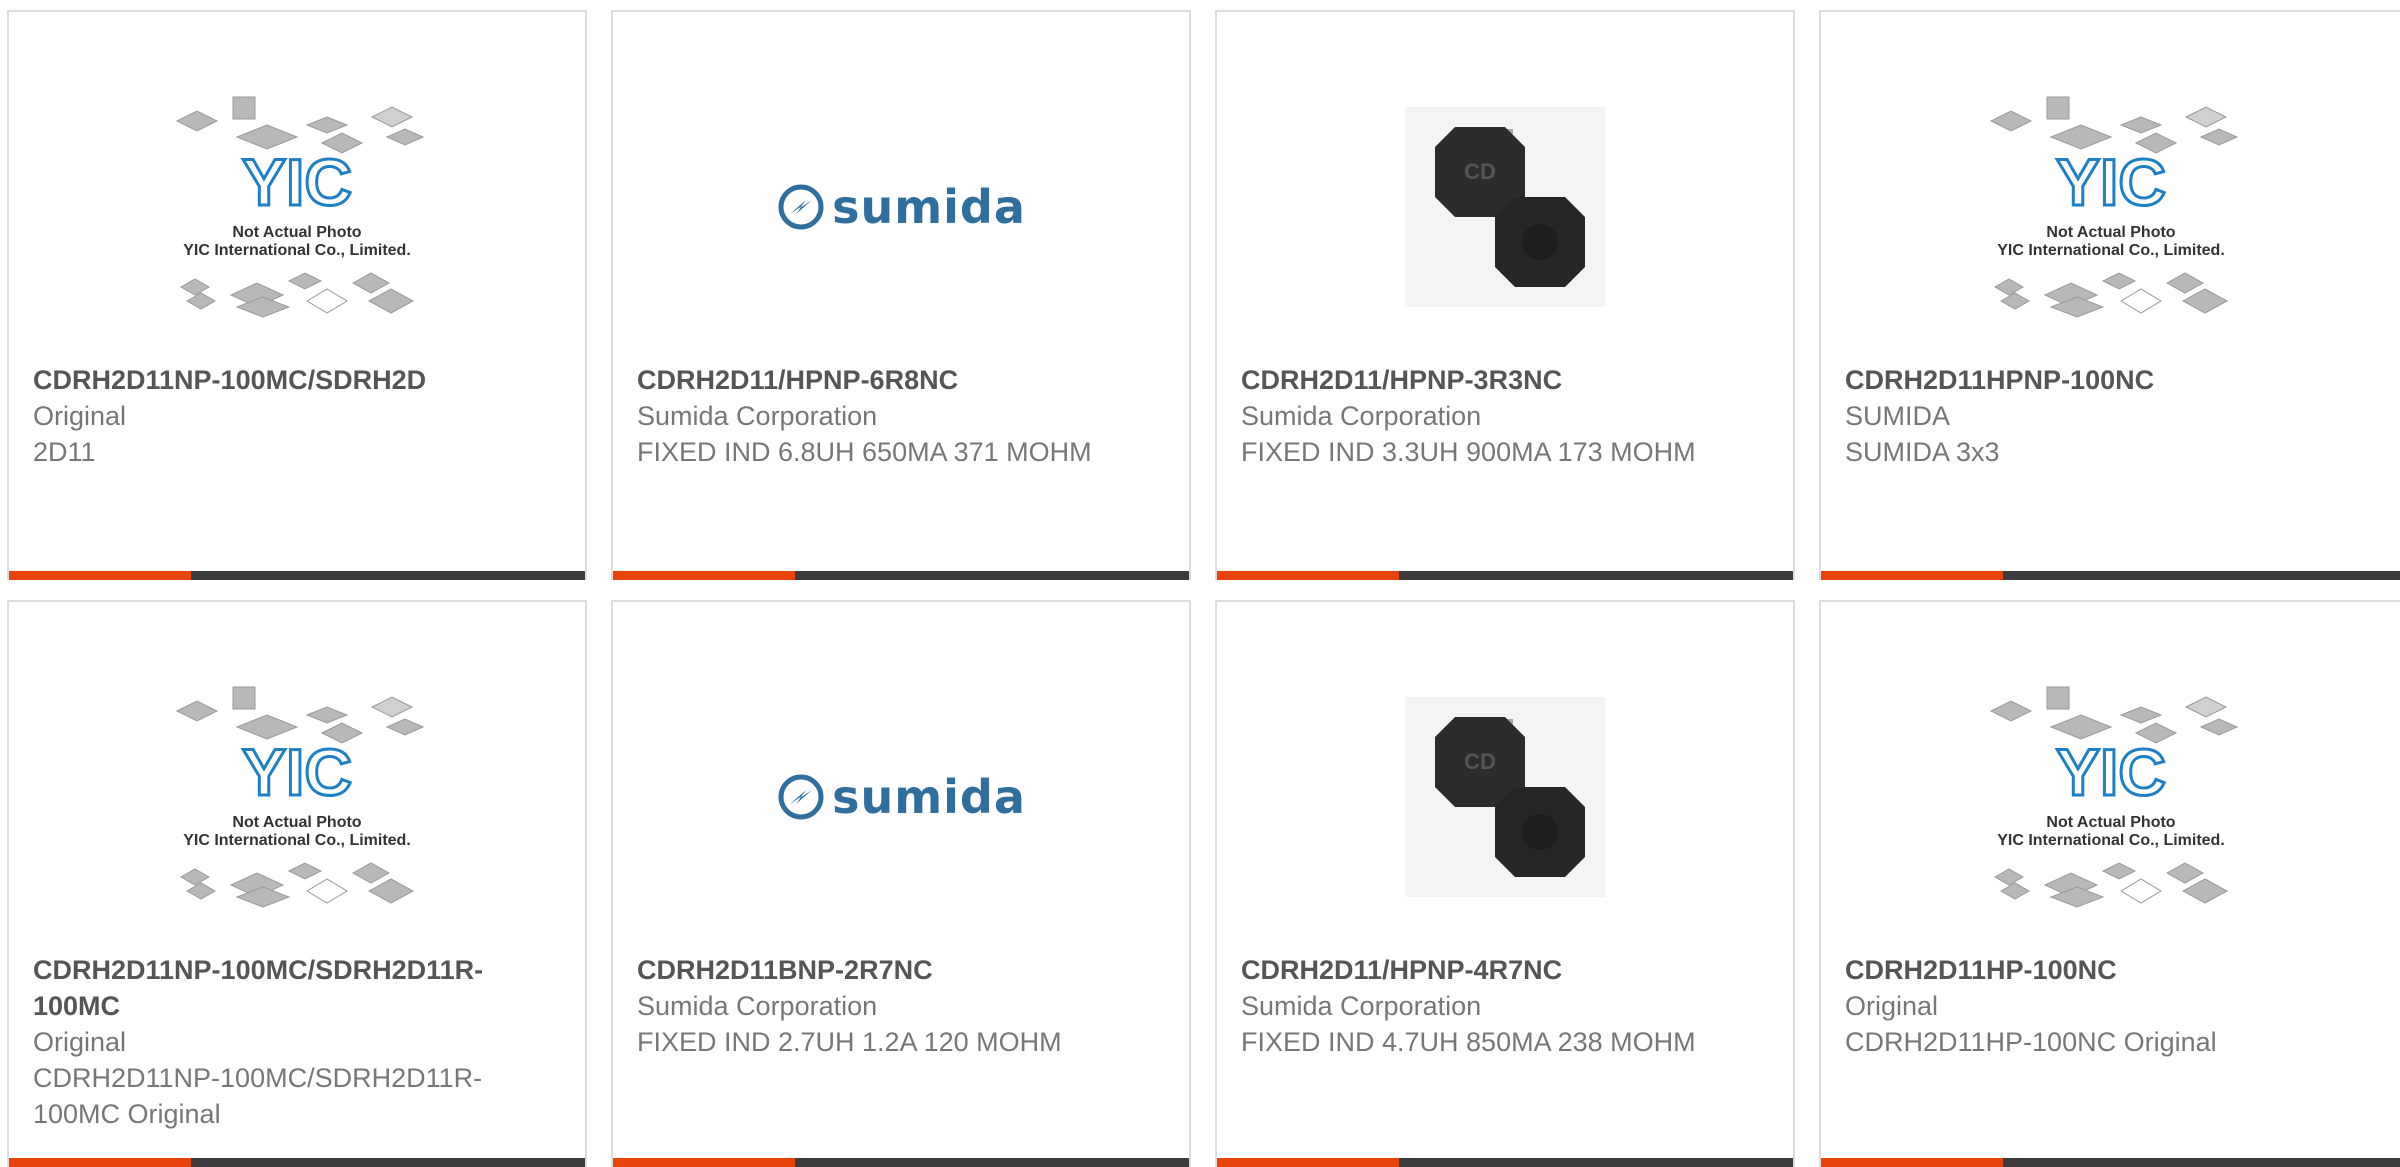  I want to click on description: CDRH2D11HP-100NC Original, so click(2031, 1042).